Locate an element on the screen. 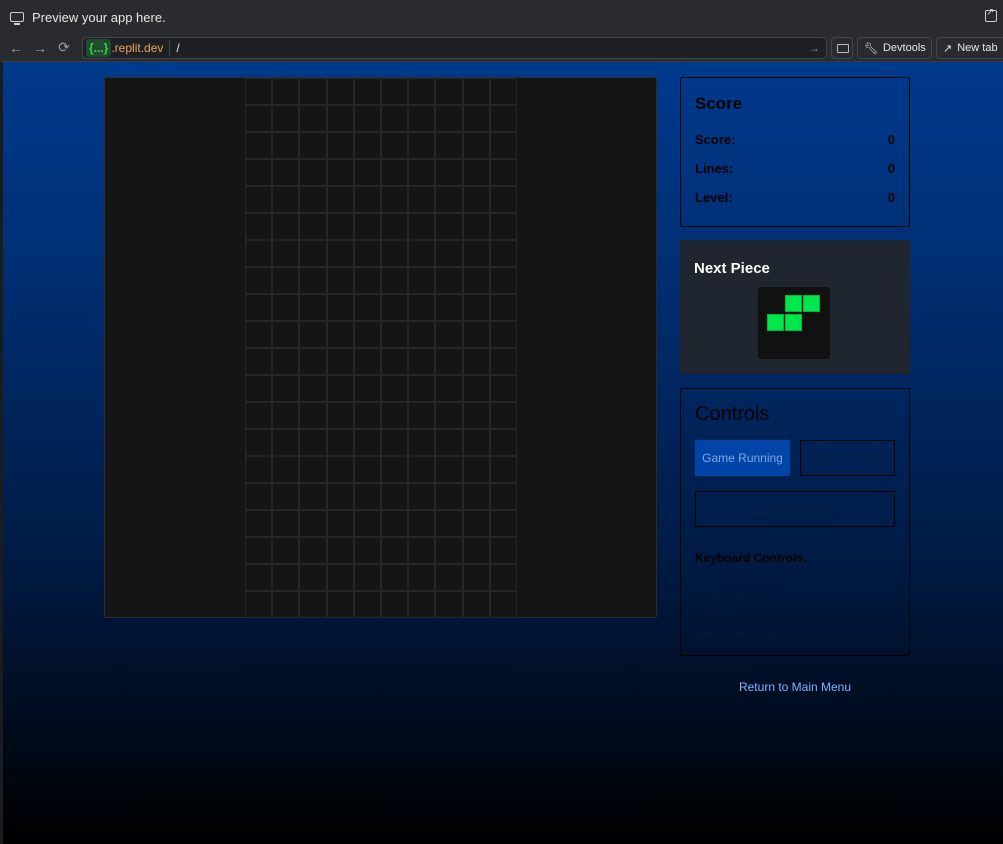 The width and height of the screenshot is (1003, 844). level-row: Level: 0 is located at coordinates (795, 197).